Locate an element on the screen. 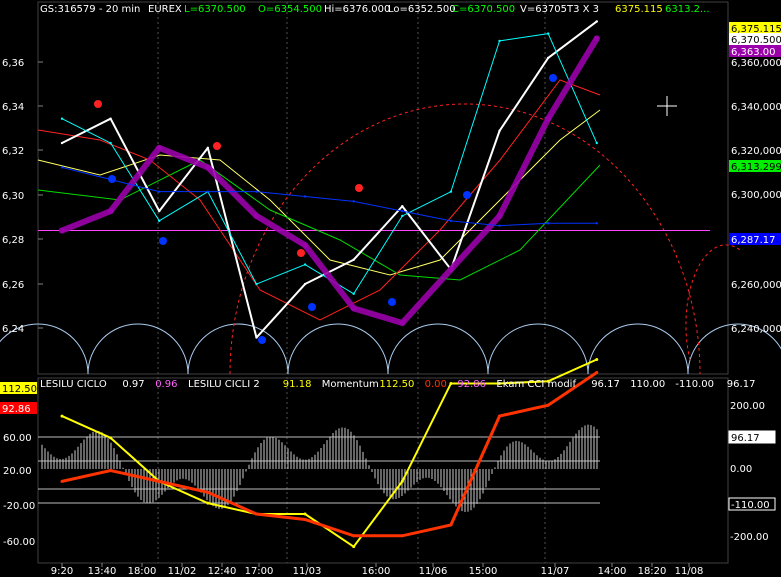 This screenshot has width=781, height=577. price-left-tick: 6,28 is located at coordinates (13, 240).